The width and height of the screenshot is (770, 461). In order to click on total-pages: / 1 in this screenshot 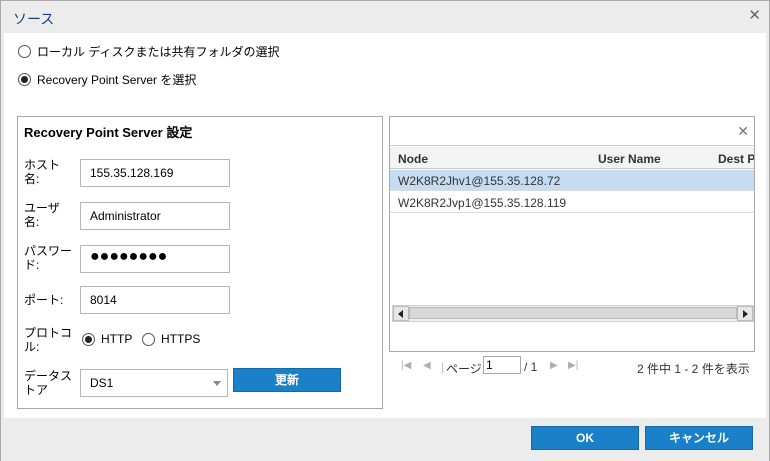, I will do `click(531, 367)`.